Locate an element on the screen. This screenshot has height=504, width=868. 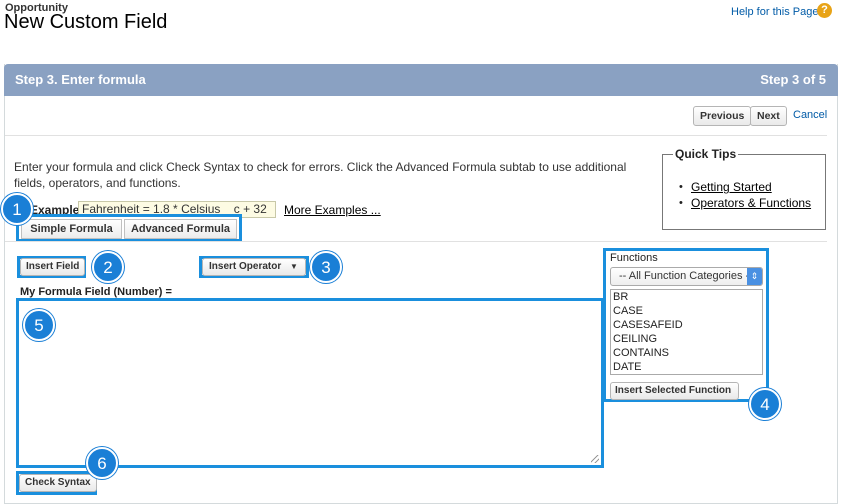
tab-simple-formula: Simple Formula is located at coordinates (71, 229).